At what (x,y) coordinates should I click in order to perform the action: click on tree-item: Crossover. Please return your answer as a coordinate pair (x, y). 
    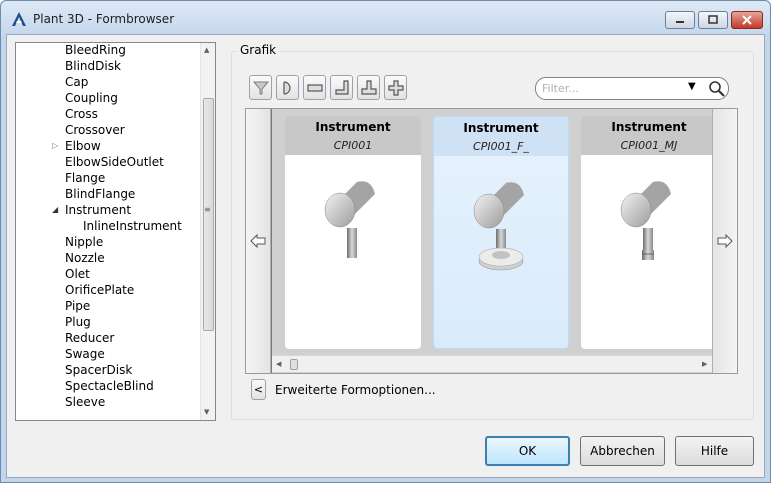
    Looking at the image, I should click on (108, 130).